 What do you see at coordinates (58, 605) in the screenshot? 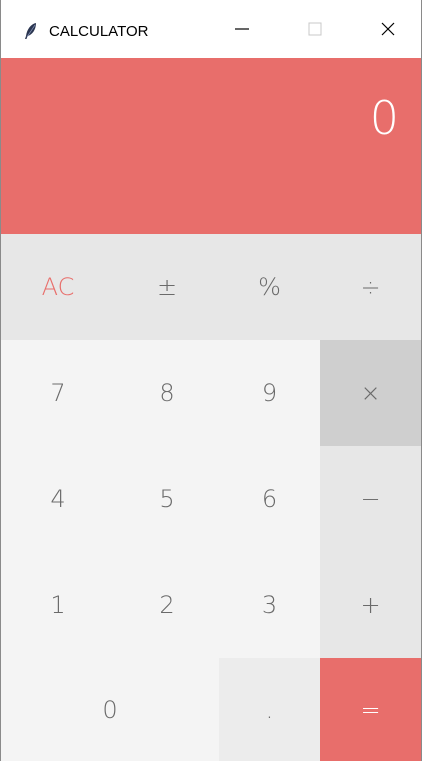
I see `digit-1-button: 1` at bounding box center [58, 605].